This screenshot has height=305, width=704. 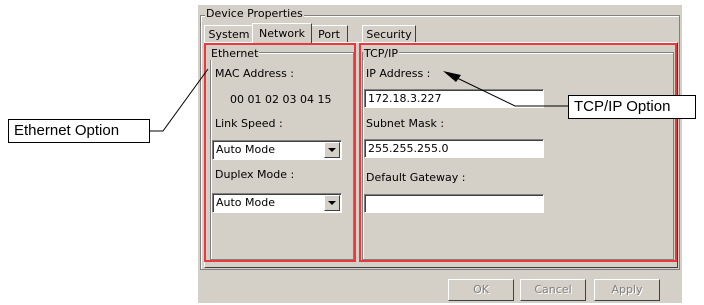 What do you see at coordinates (632, 107) in the screenshot?
I see `tcpip-option-callout: TCP/IP Option` at bounding box center [632, 107].